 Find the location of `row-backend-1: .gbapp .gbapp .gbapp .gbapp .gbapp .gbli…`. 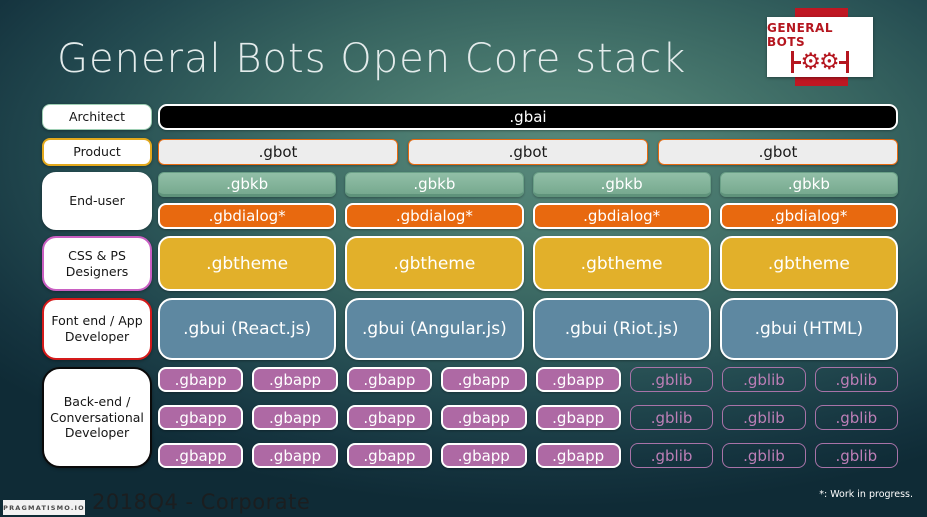

row-backend-1: .gbapp .gbapp .gbapp .gbapp .gbapp .gbli… is located at coordinates (528, 379).